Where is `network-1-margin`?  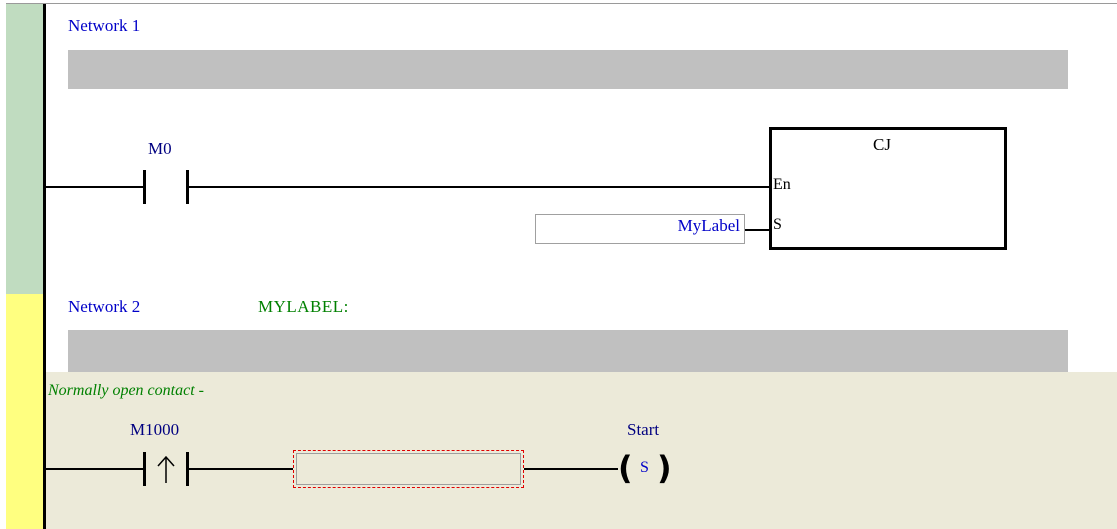
network-1-margin is located at coordinates (24, 149).